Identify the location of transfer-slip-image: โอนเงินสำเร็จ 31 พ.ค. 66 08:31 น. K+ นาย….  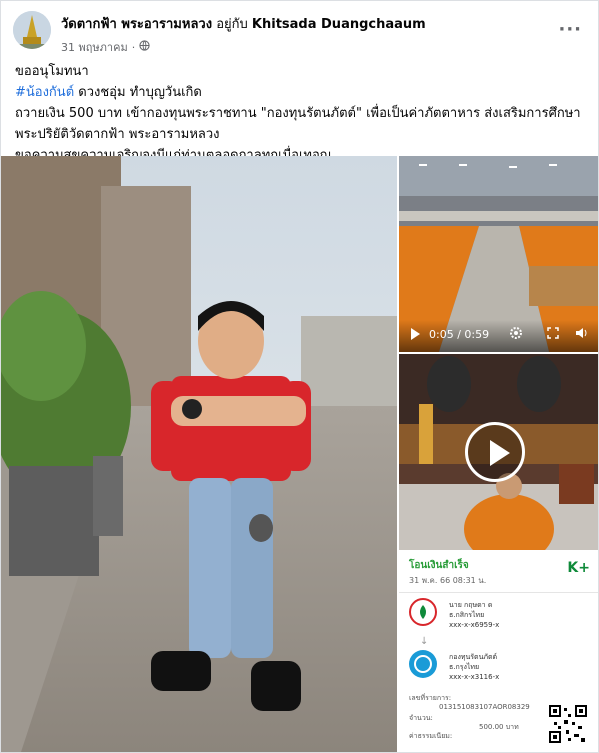
(498, 652).